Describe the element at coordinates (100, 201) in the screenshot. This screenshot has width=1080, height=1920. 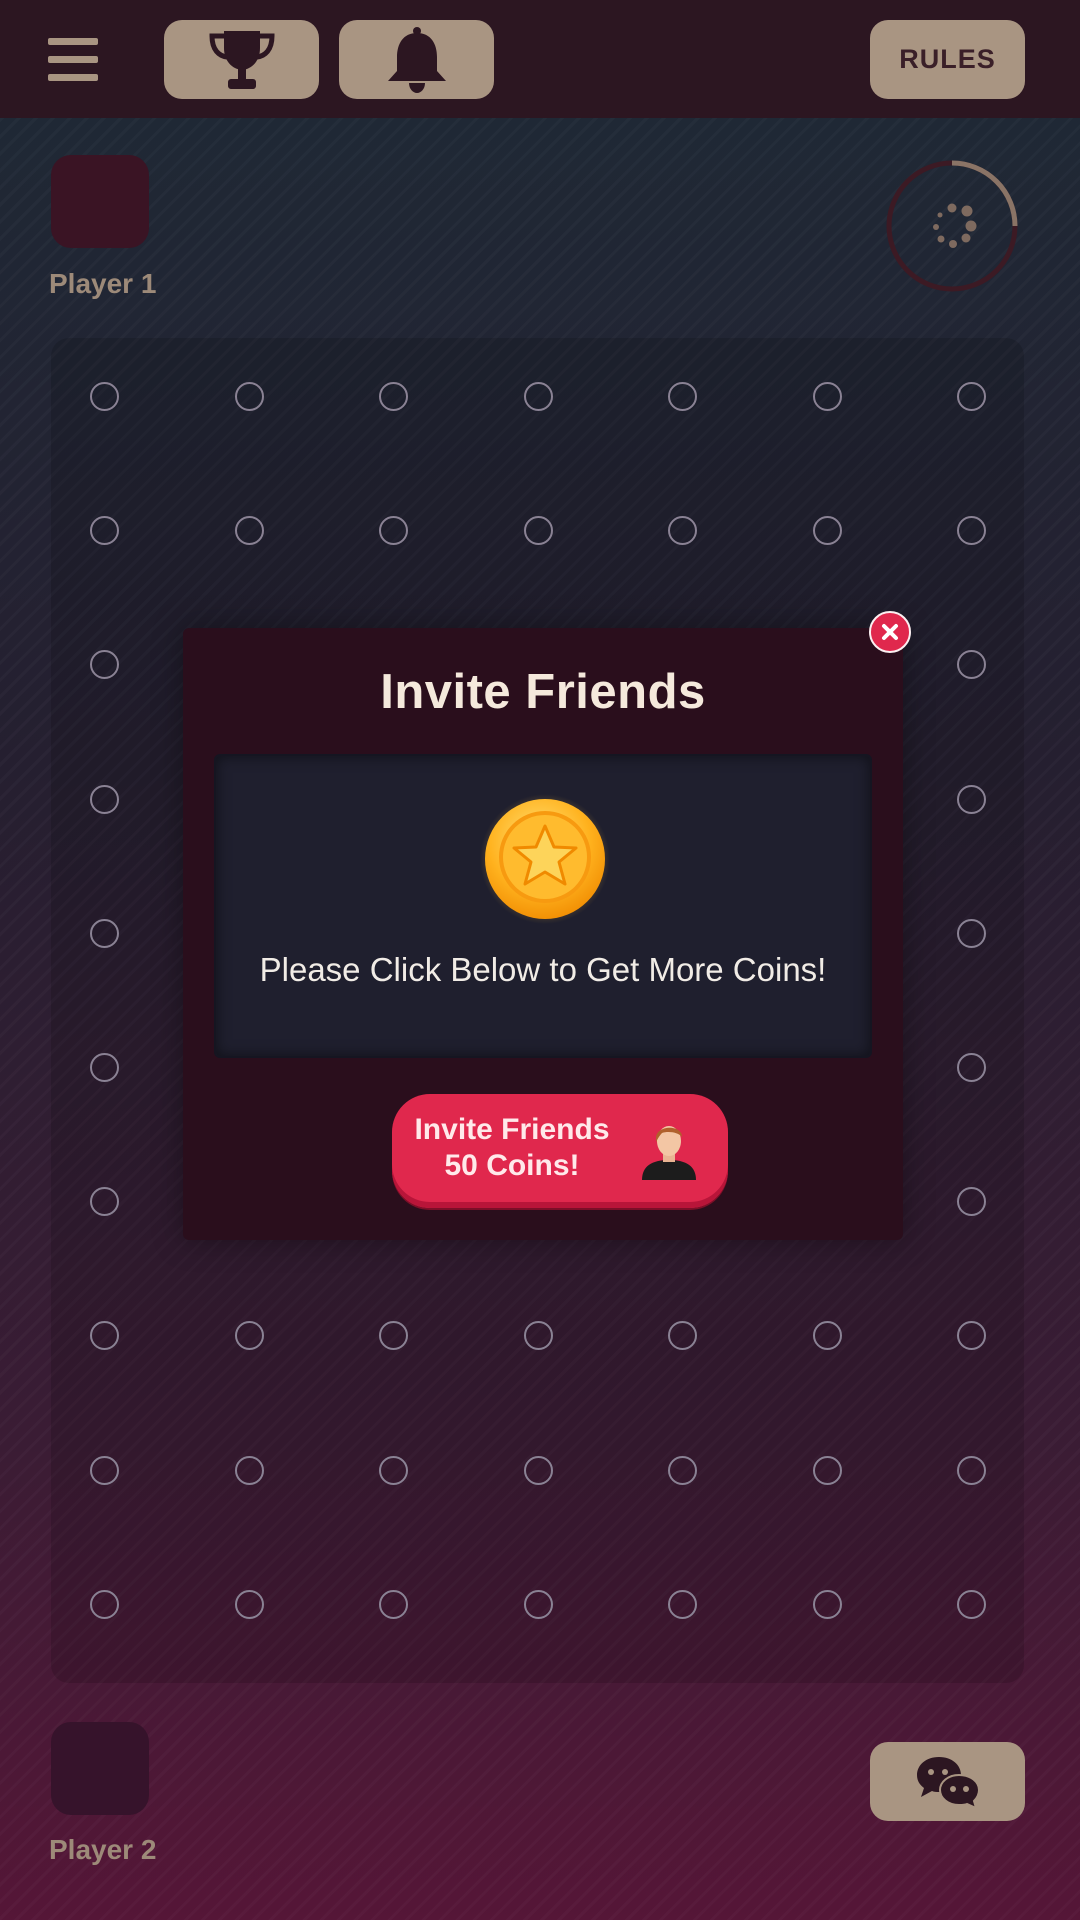
I see `player1-avatar` at that location.